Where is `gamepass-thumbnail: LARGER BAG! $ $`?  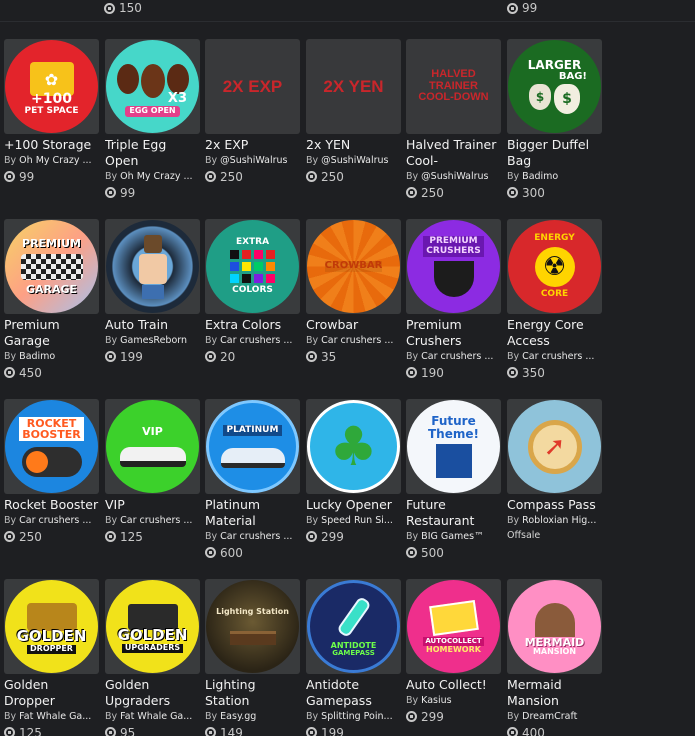 gamepass-thumbnail: LARGER BAG! $ $ is located at coordinates (554, 86).